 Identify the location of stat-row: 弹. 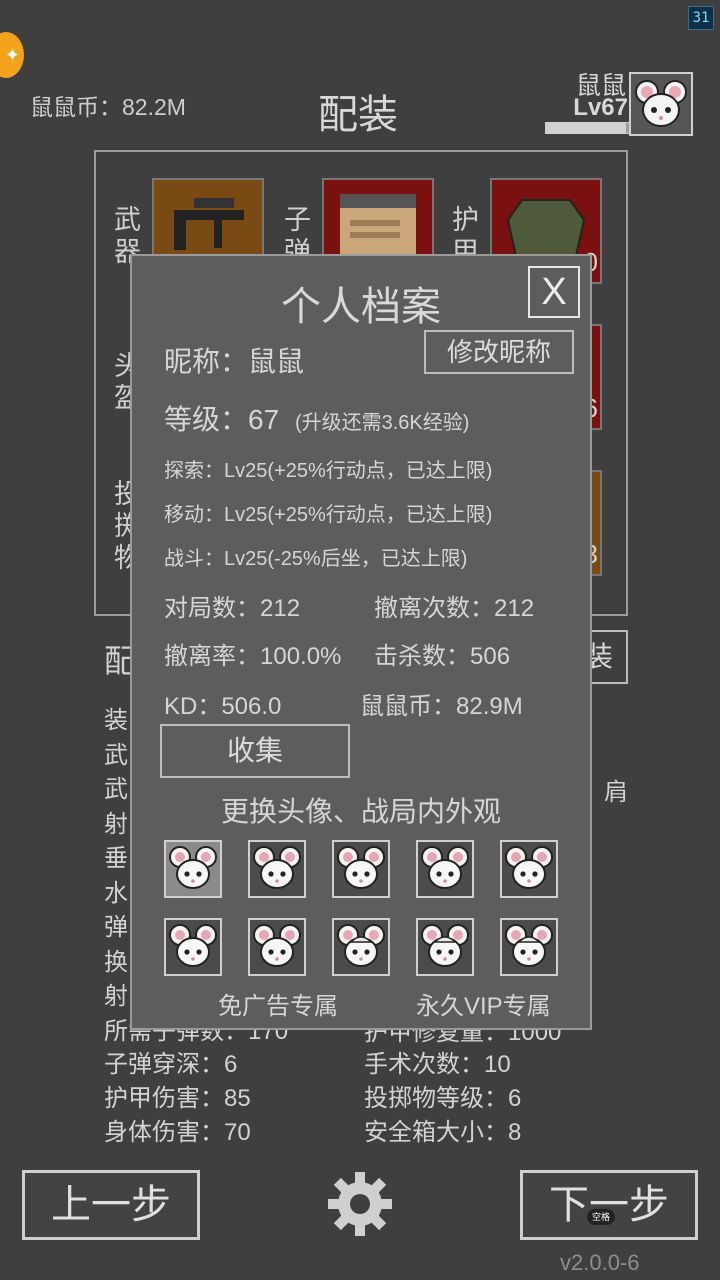
(116, 927).